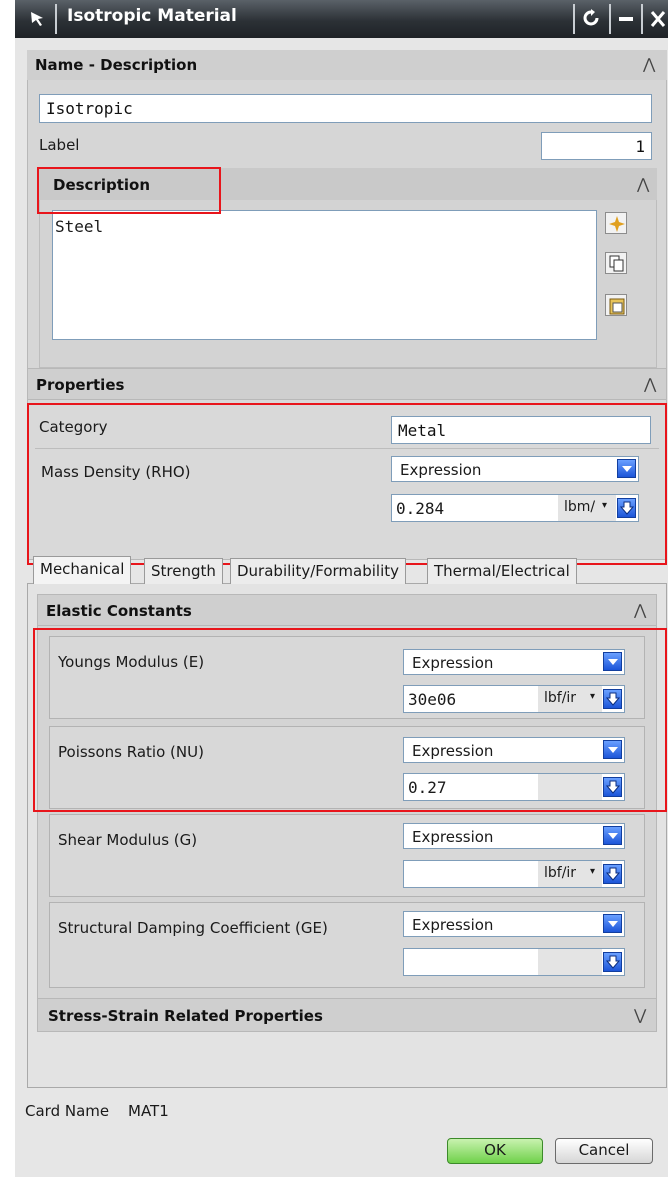 Image resolution: width=668 pixels, height=1177 pixels. I want to click on label-field, so click(596, 146).